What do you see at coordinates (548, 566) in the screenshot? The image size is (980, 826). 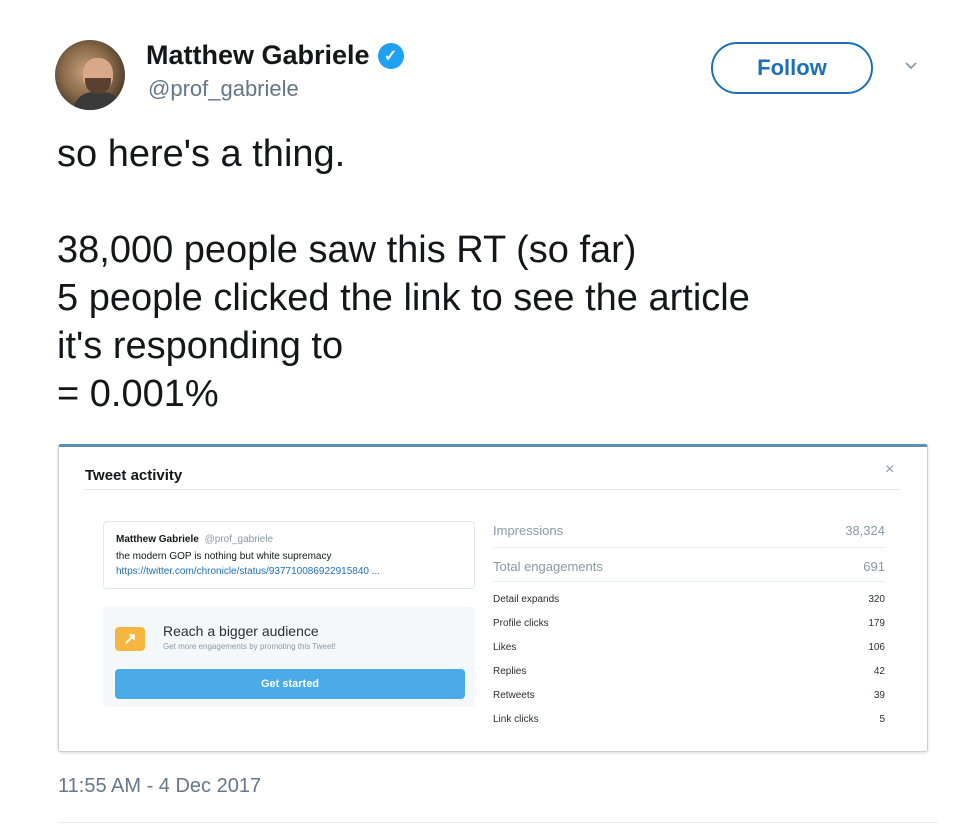 I see `metric-label: Total engagements` at bounding box center [548, 566].